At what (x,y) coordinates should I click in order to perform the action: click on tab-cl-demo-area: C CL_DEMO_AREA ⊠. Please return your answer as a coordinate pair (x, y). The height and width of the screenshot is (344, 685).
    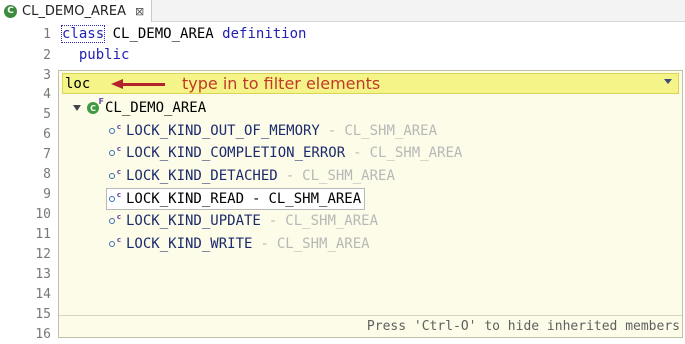
    Looking at the image, I should click on (76, 11).